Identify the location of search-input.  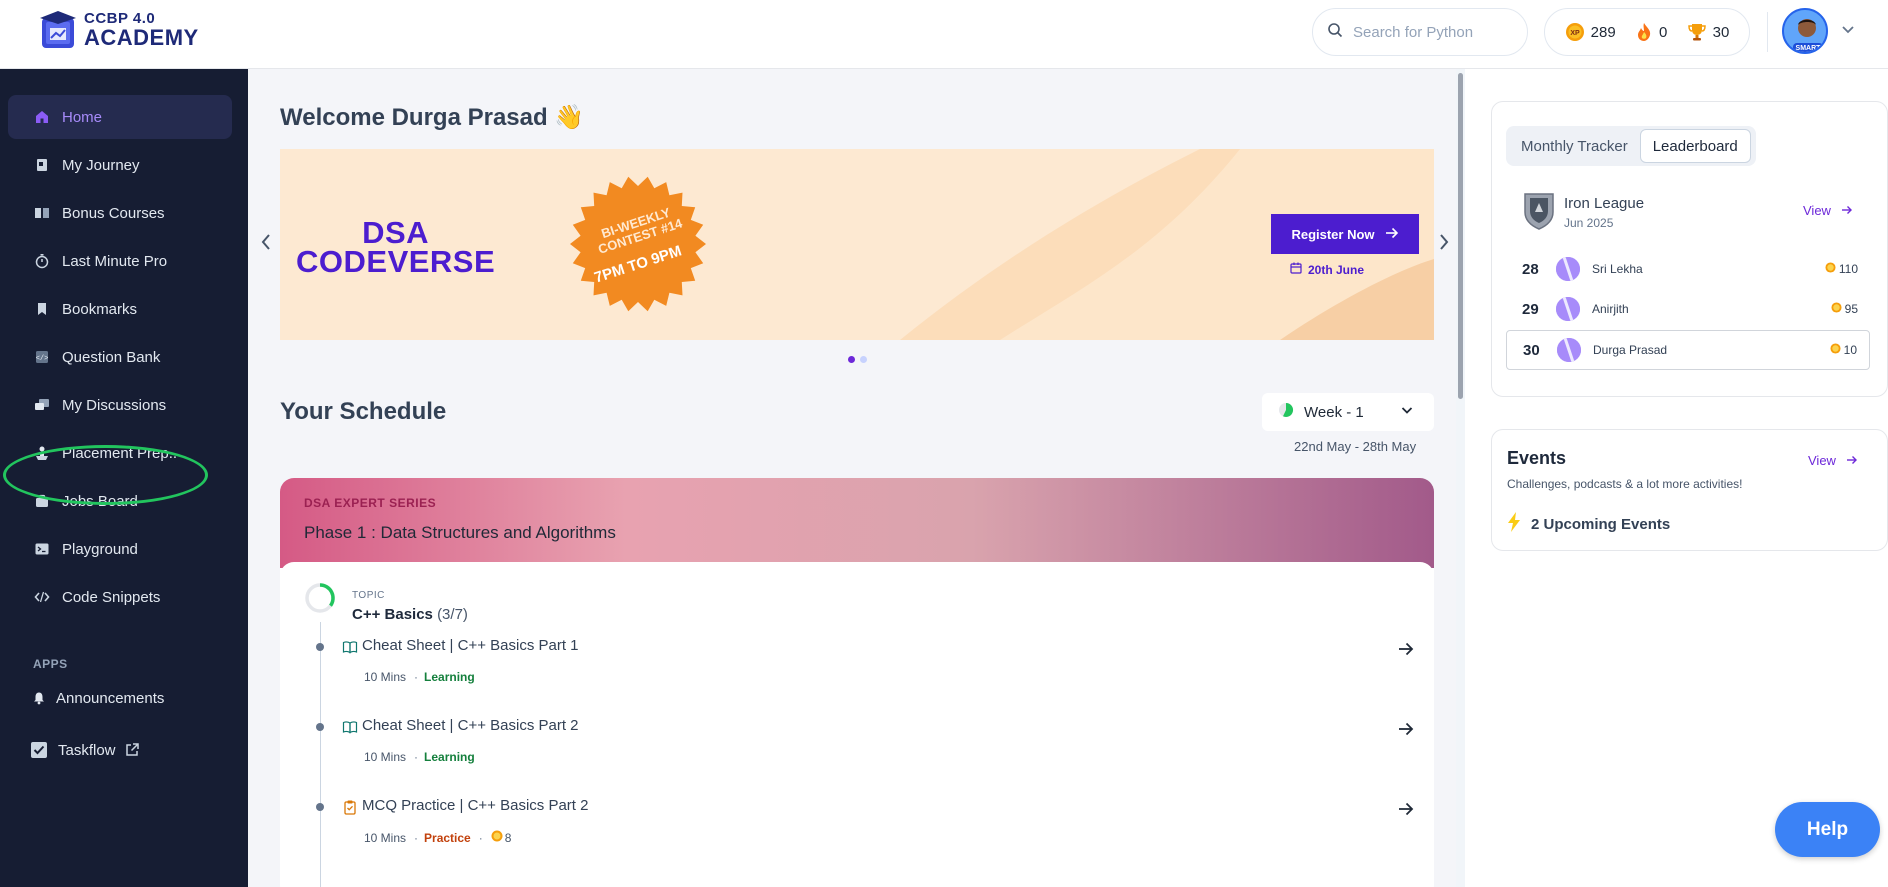
(1433, 32).